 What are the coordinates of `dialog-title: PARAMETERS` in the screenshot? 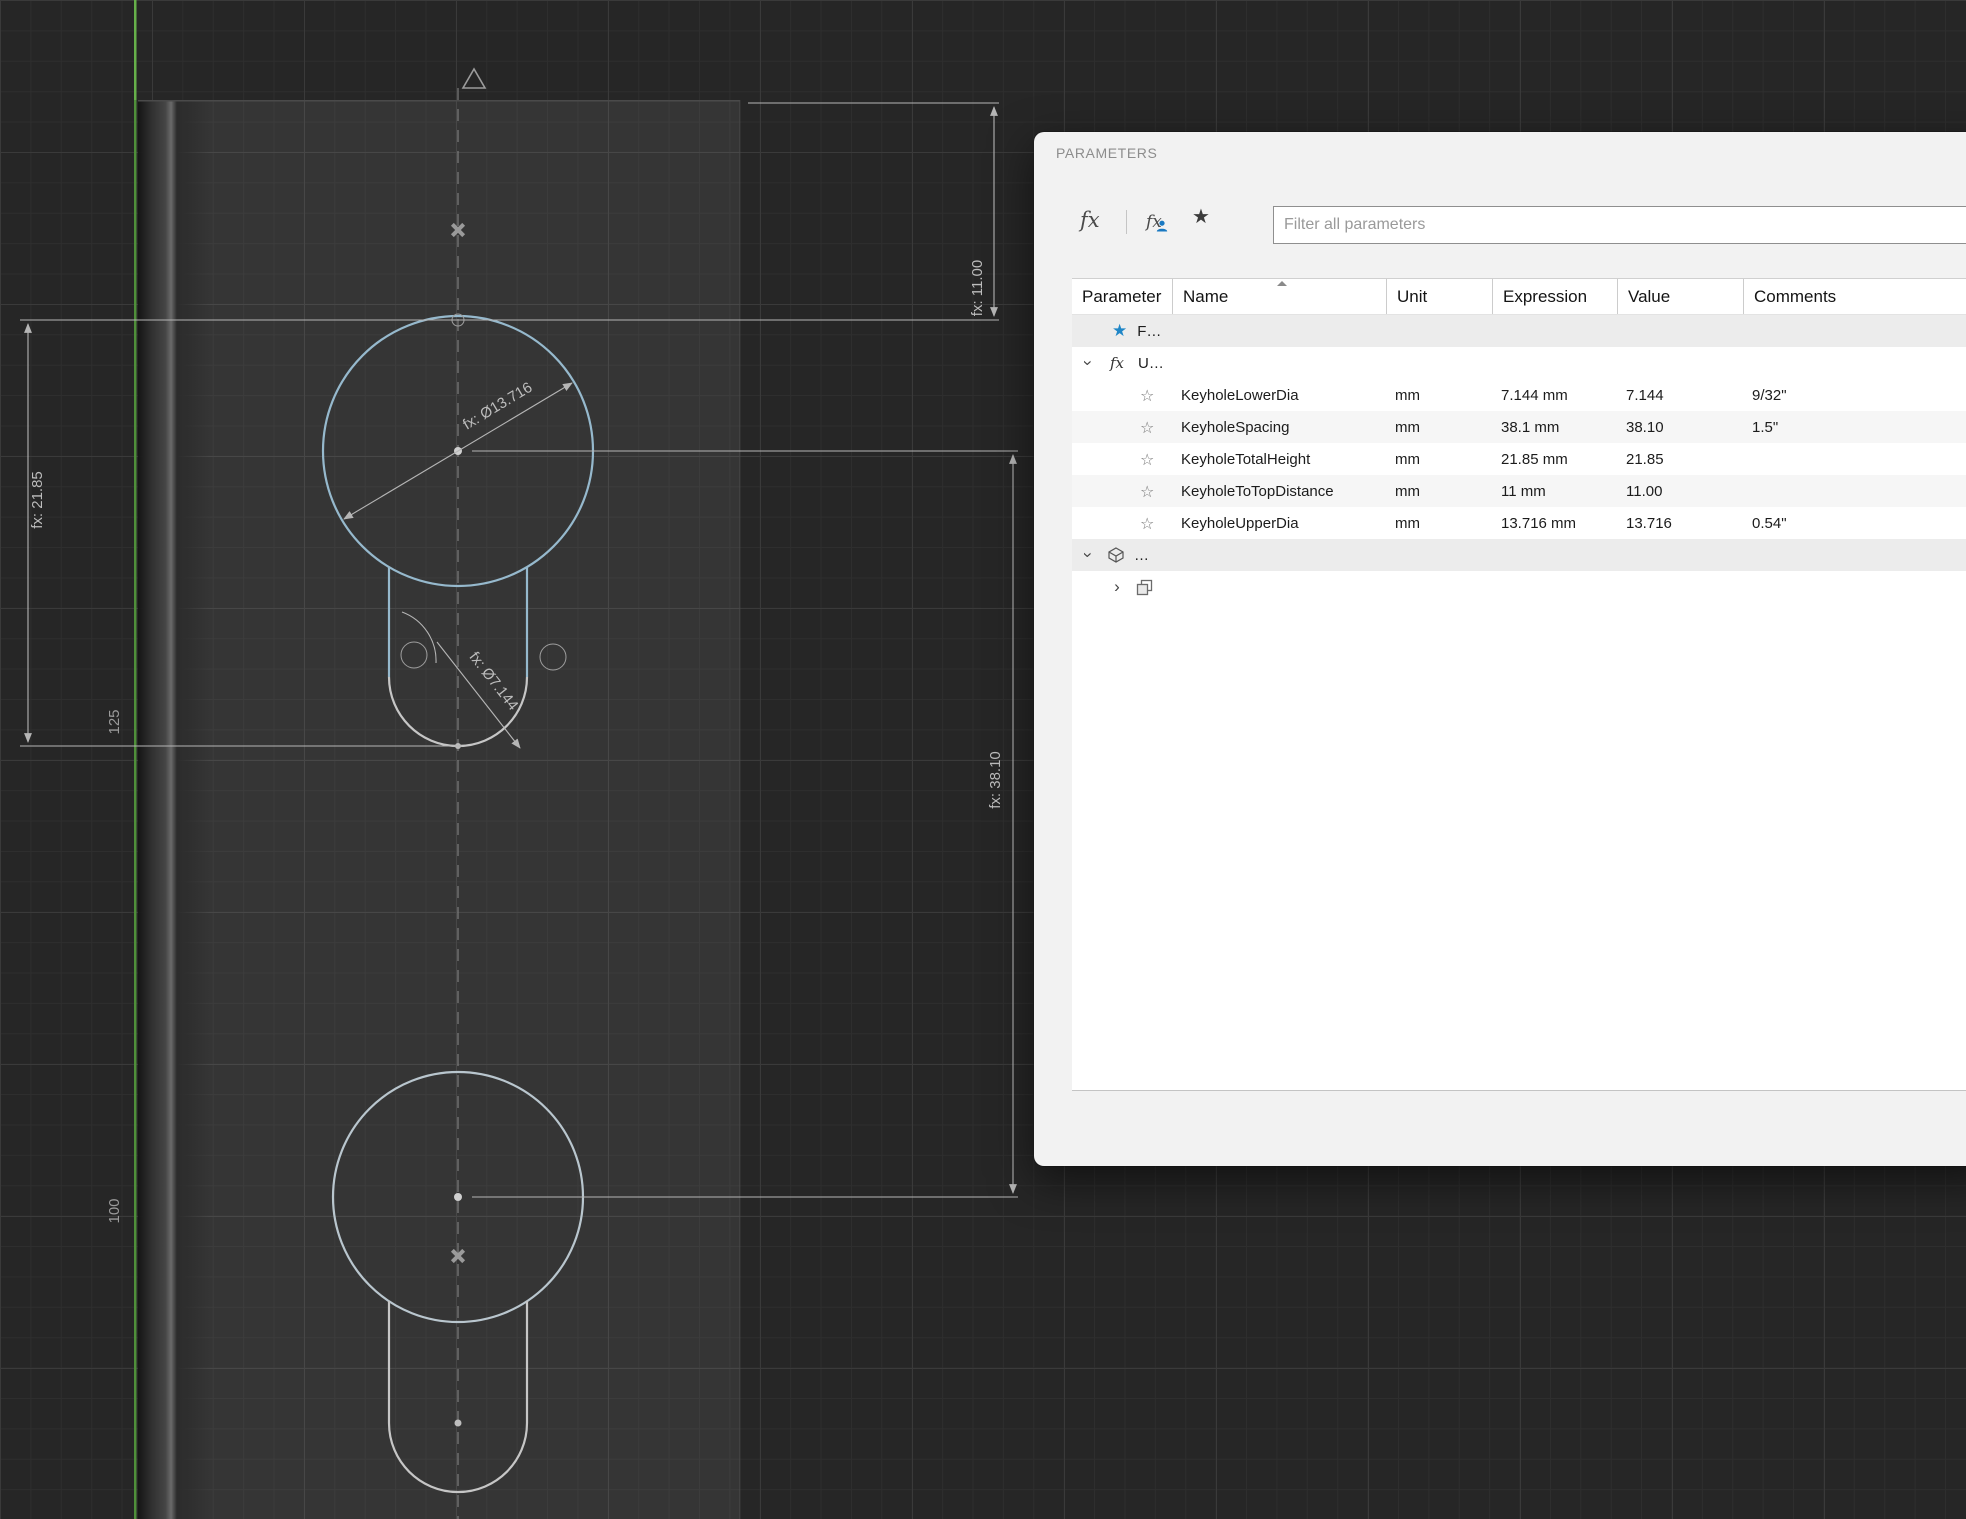 It's located at (1107, 153).